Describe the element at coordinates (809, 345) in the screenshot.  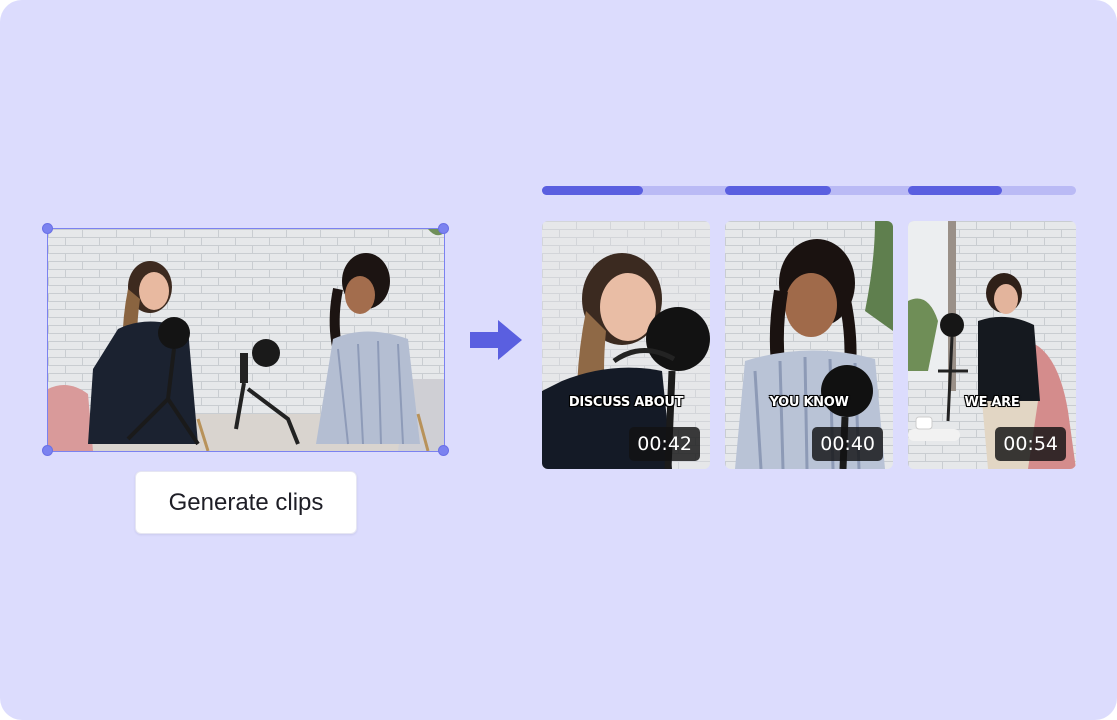
I see `clip-card: YOU KNOW 00:40` at that location.